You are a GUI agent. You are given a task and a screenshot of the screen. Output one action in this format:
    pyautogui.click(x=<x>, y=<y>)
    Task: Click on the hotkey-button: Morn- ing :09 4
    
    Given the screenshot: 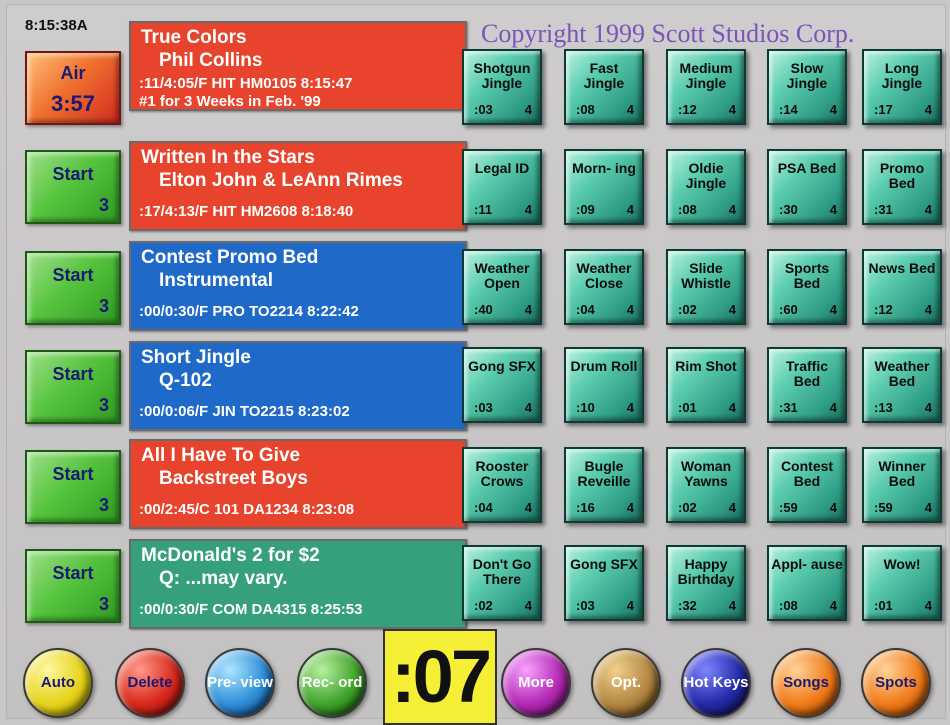 What is the action you would take?
    pyautogui.click(x=604, y=187)
    